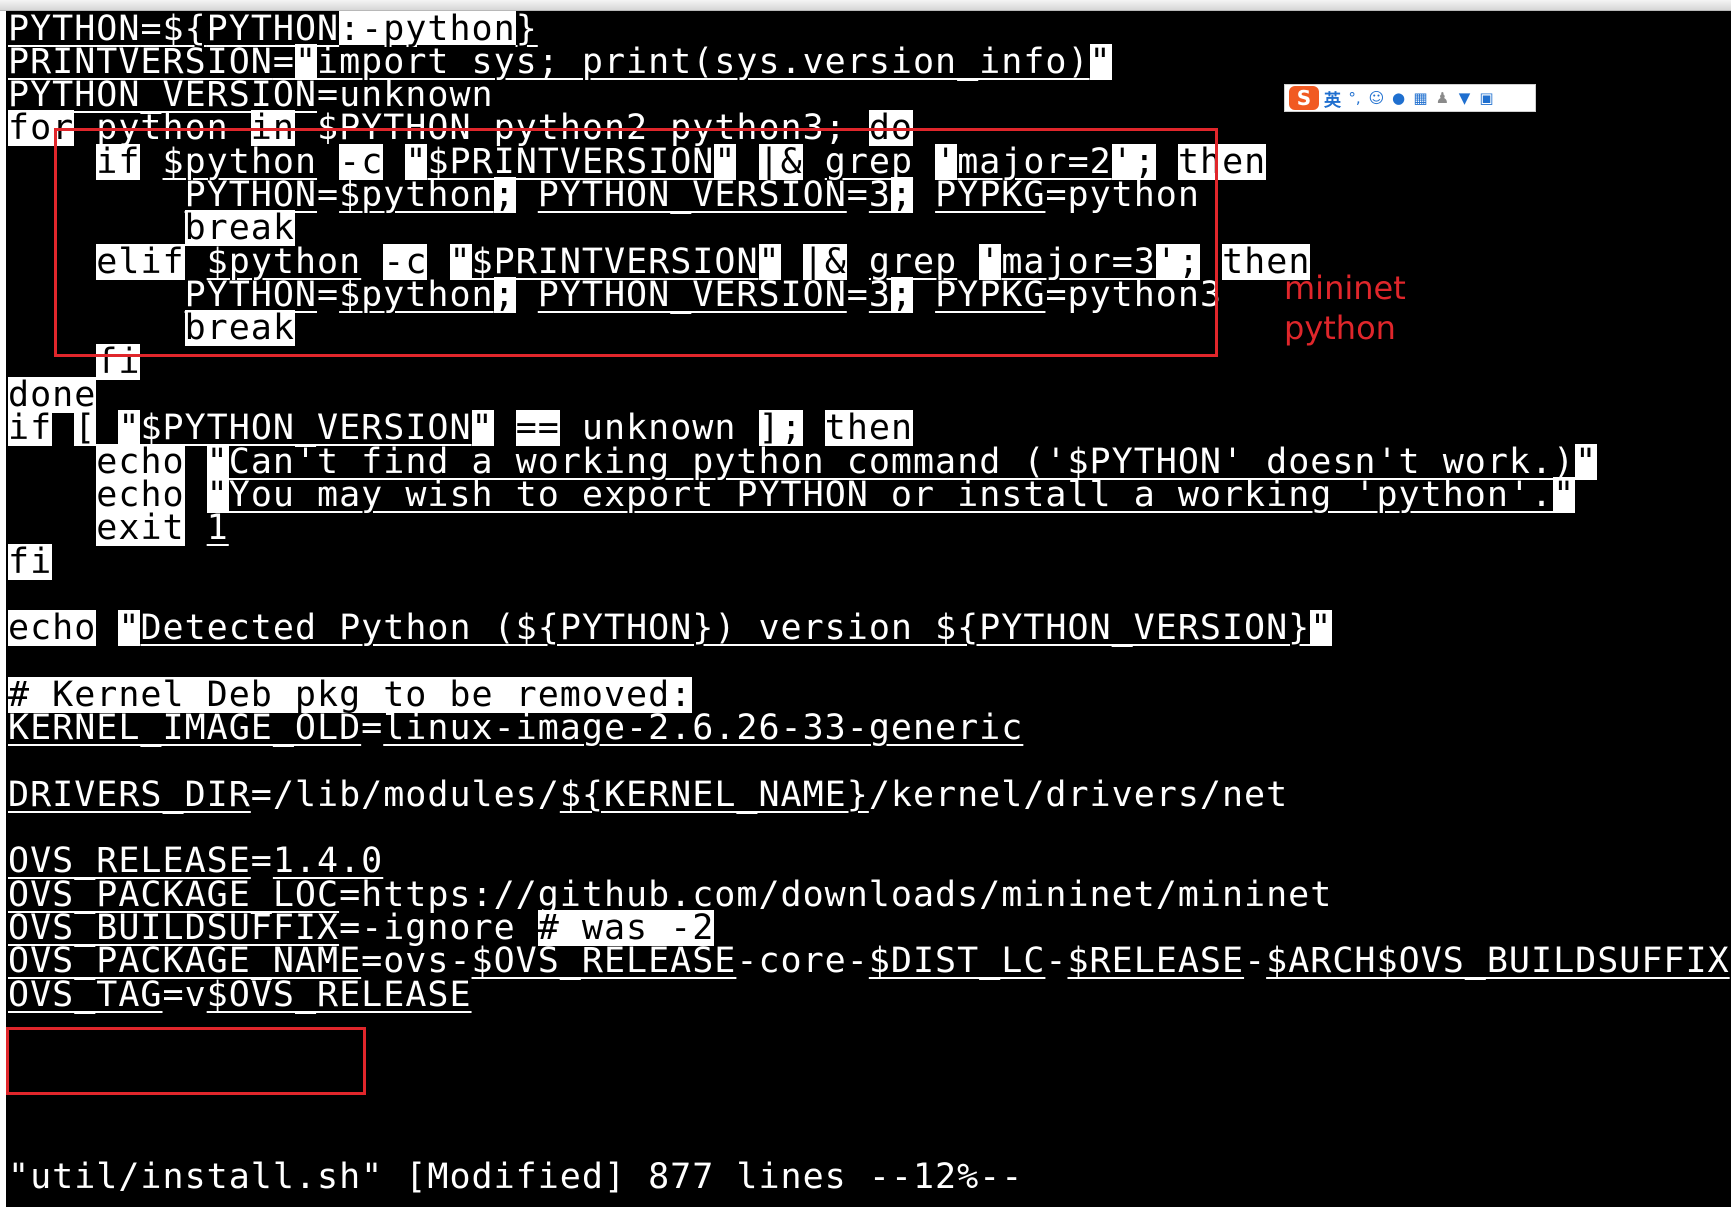 The height and width of the screenshot is (1211, 1731). I want to click on code-token: ${KERNEL_NAME}, so click(714, 795).